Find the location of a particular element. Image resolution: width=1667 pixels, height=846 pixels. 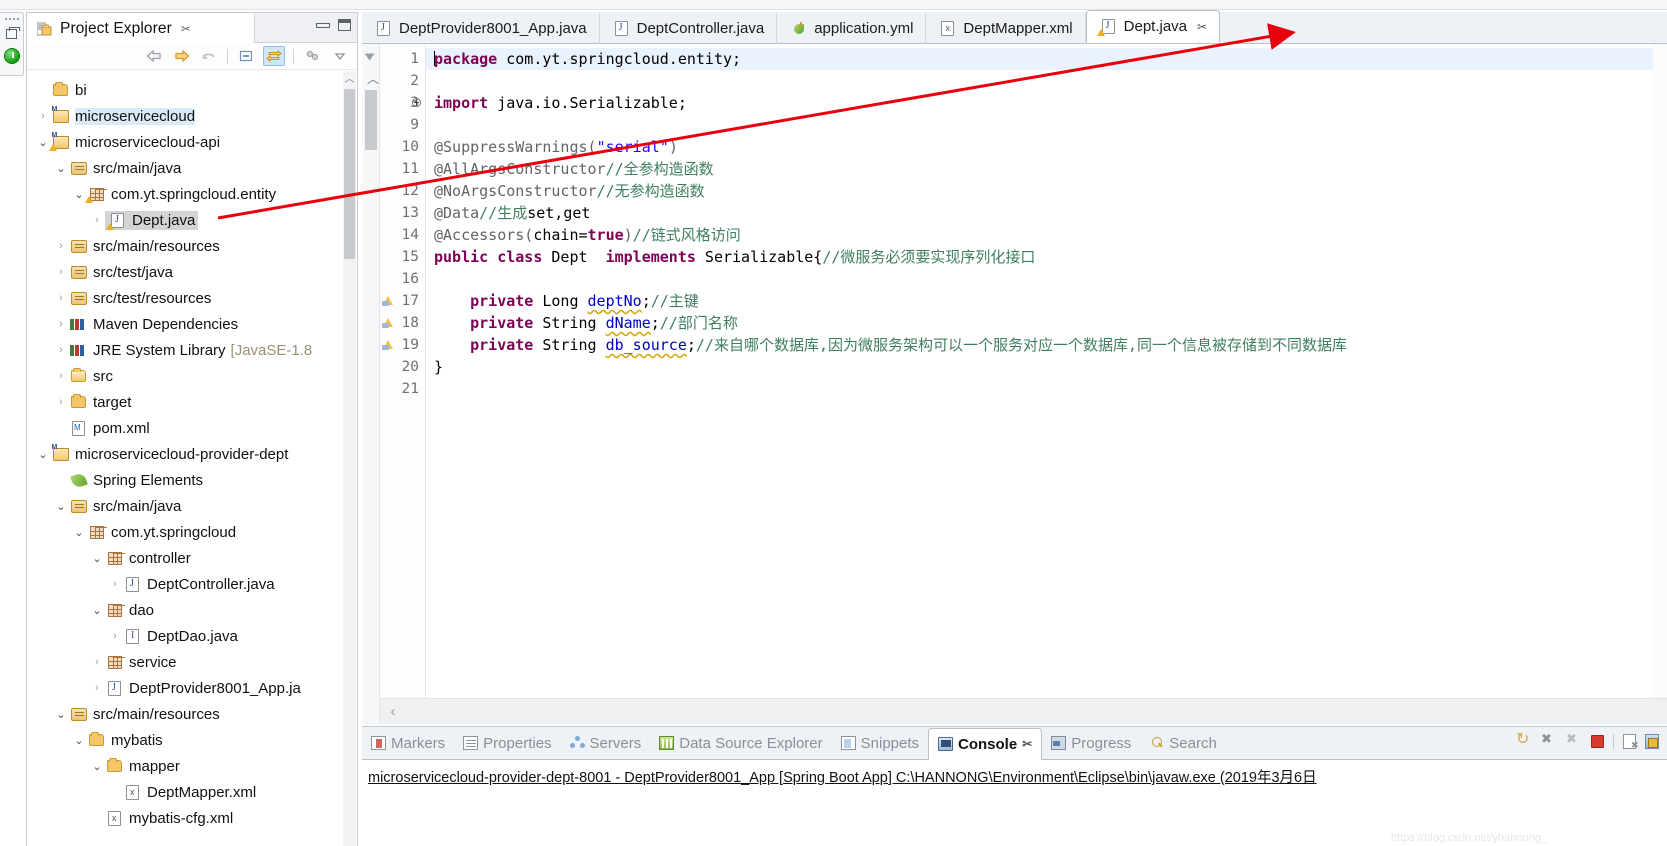

ruler-collapse-icon is located at coordinates (369, 57).